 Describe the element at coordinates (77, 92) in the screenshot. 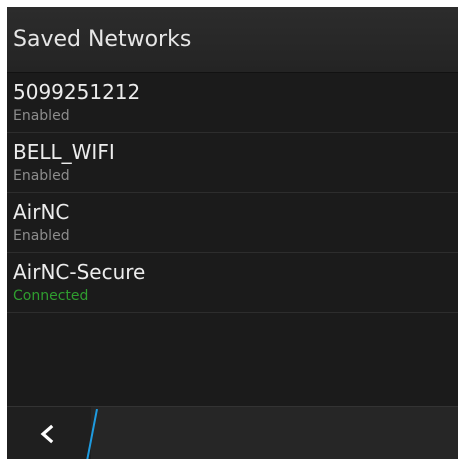

I see `network-name: 5099251212` at that location.